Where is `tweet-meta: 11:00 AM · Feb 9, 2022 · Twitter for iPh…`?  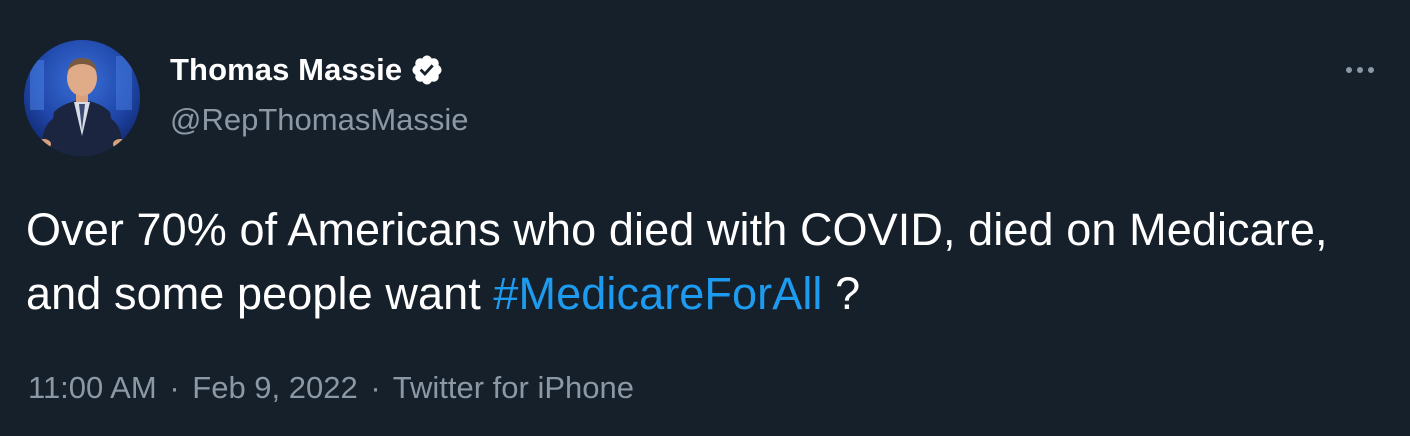 tweet-meta: 11:00 AM · Feb 9, 2022 · Twitter for iPh… is located at coordinates (331, 388).